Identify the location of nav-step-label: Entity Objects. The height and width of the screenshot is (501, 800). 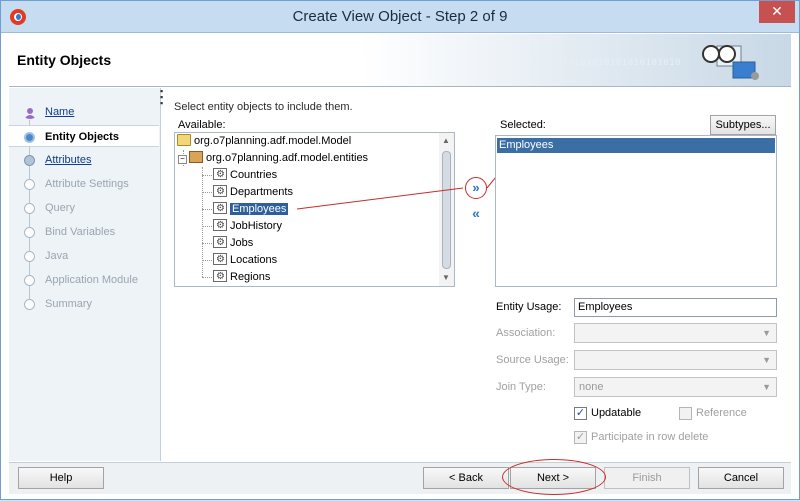
(82, 137).